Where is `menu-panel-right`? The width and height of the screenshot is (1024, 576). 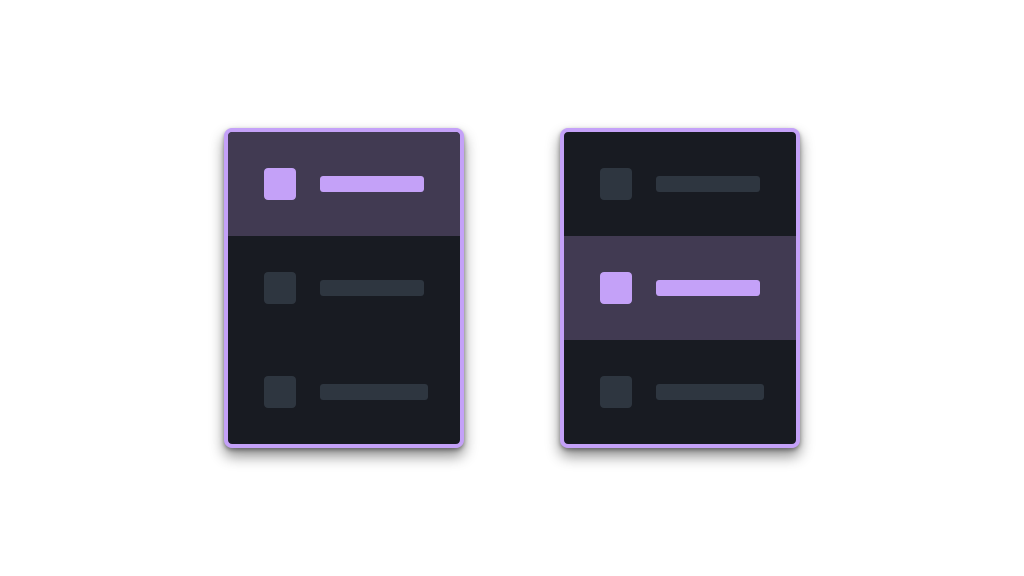 menu-panel-right is located at coordinates (680, 288).